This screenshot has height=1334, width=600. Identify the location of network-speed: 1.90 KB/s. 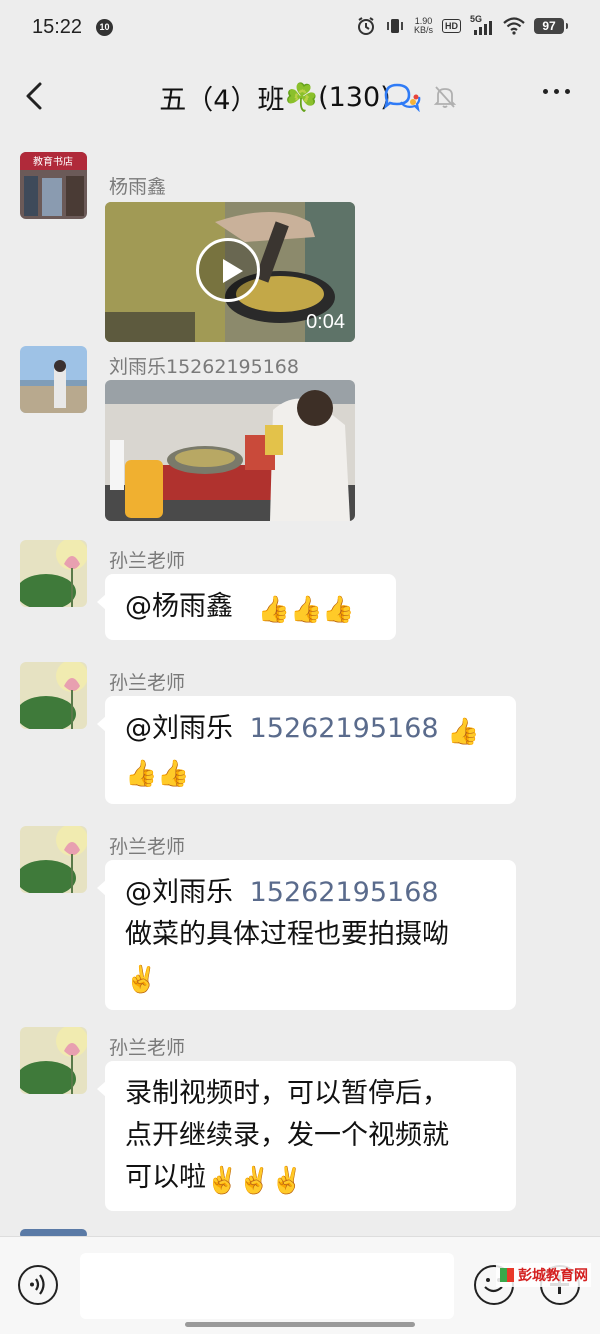
(423, 26).